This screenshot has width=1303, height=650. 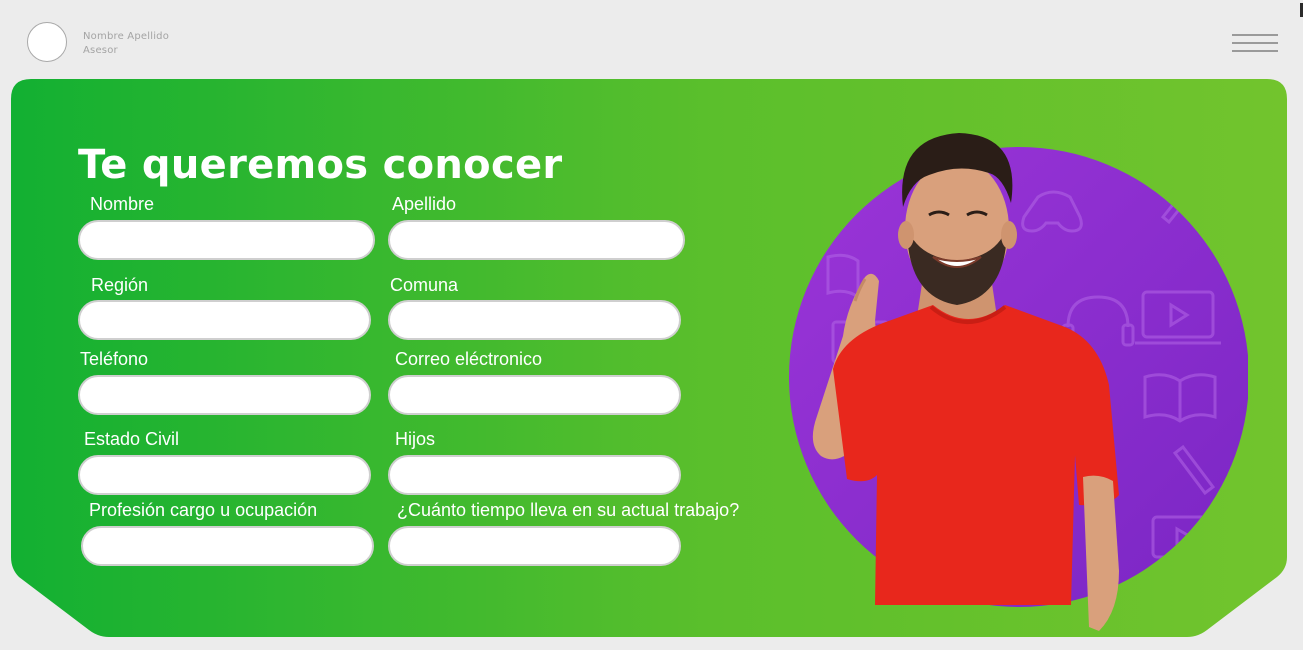 What do you see at coordinates (534, 546) in the screenshot?
I see `tiempo-trabajo-input` at bounding box center [534, 546].